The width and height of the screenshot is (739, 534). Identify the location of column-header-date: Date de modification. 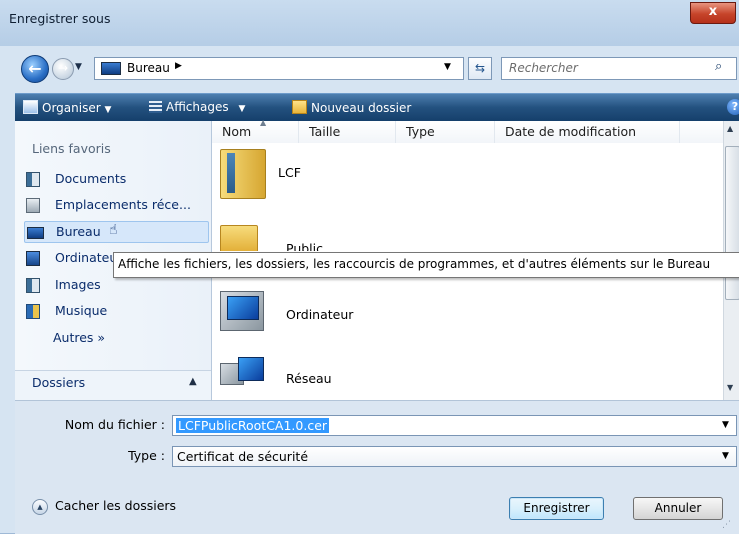
(587, 132).